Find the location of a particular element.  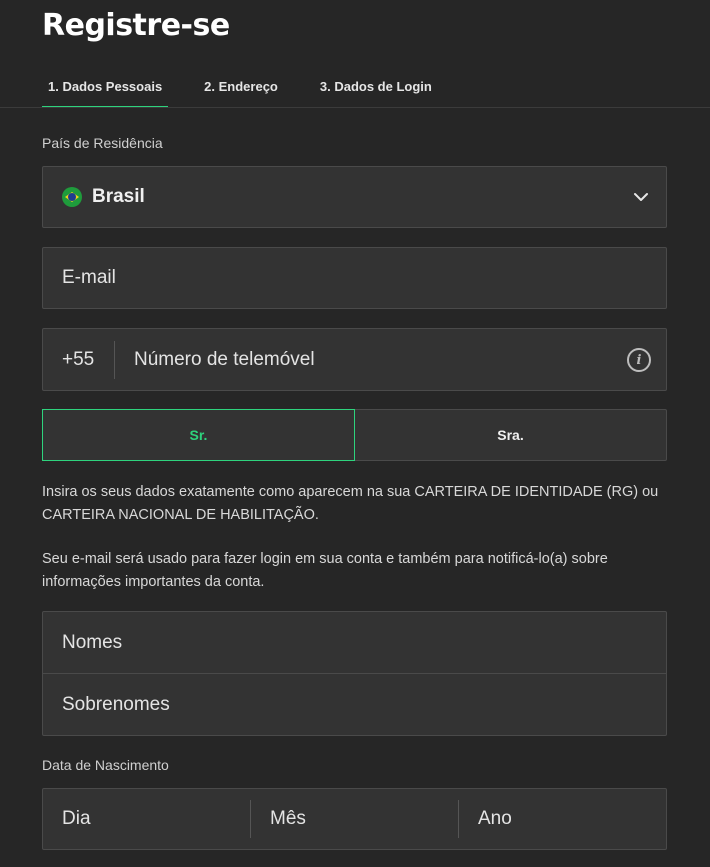

chevron-down-icon is located at coordinates (641, 197).